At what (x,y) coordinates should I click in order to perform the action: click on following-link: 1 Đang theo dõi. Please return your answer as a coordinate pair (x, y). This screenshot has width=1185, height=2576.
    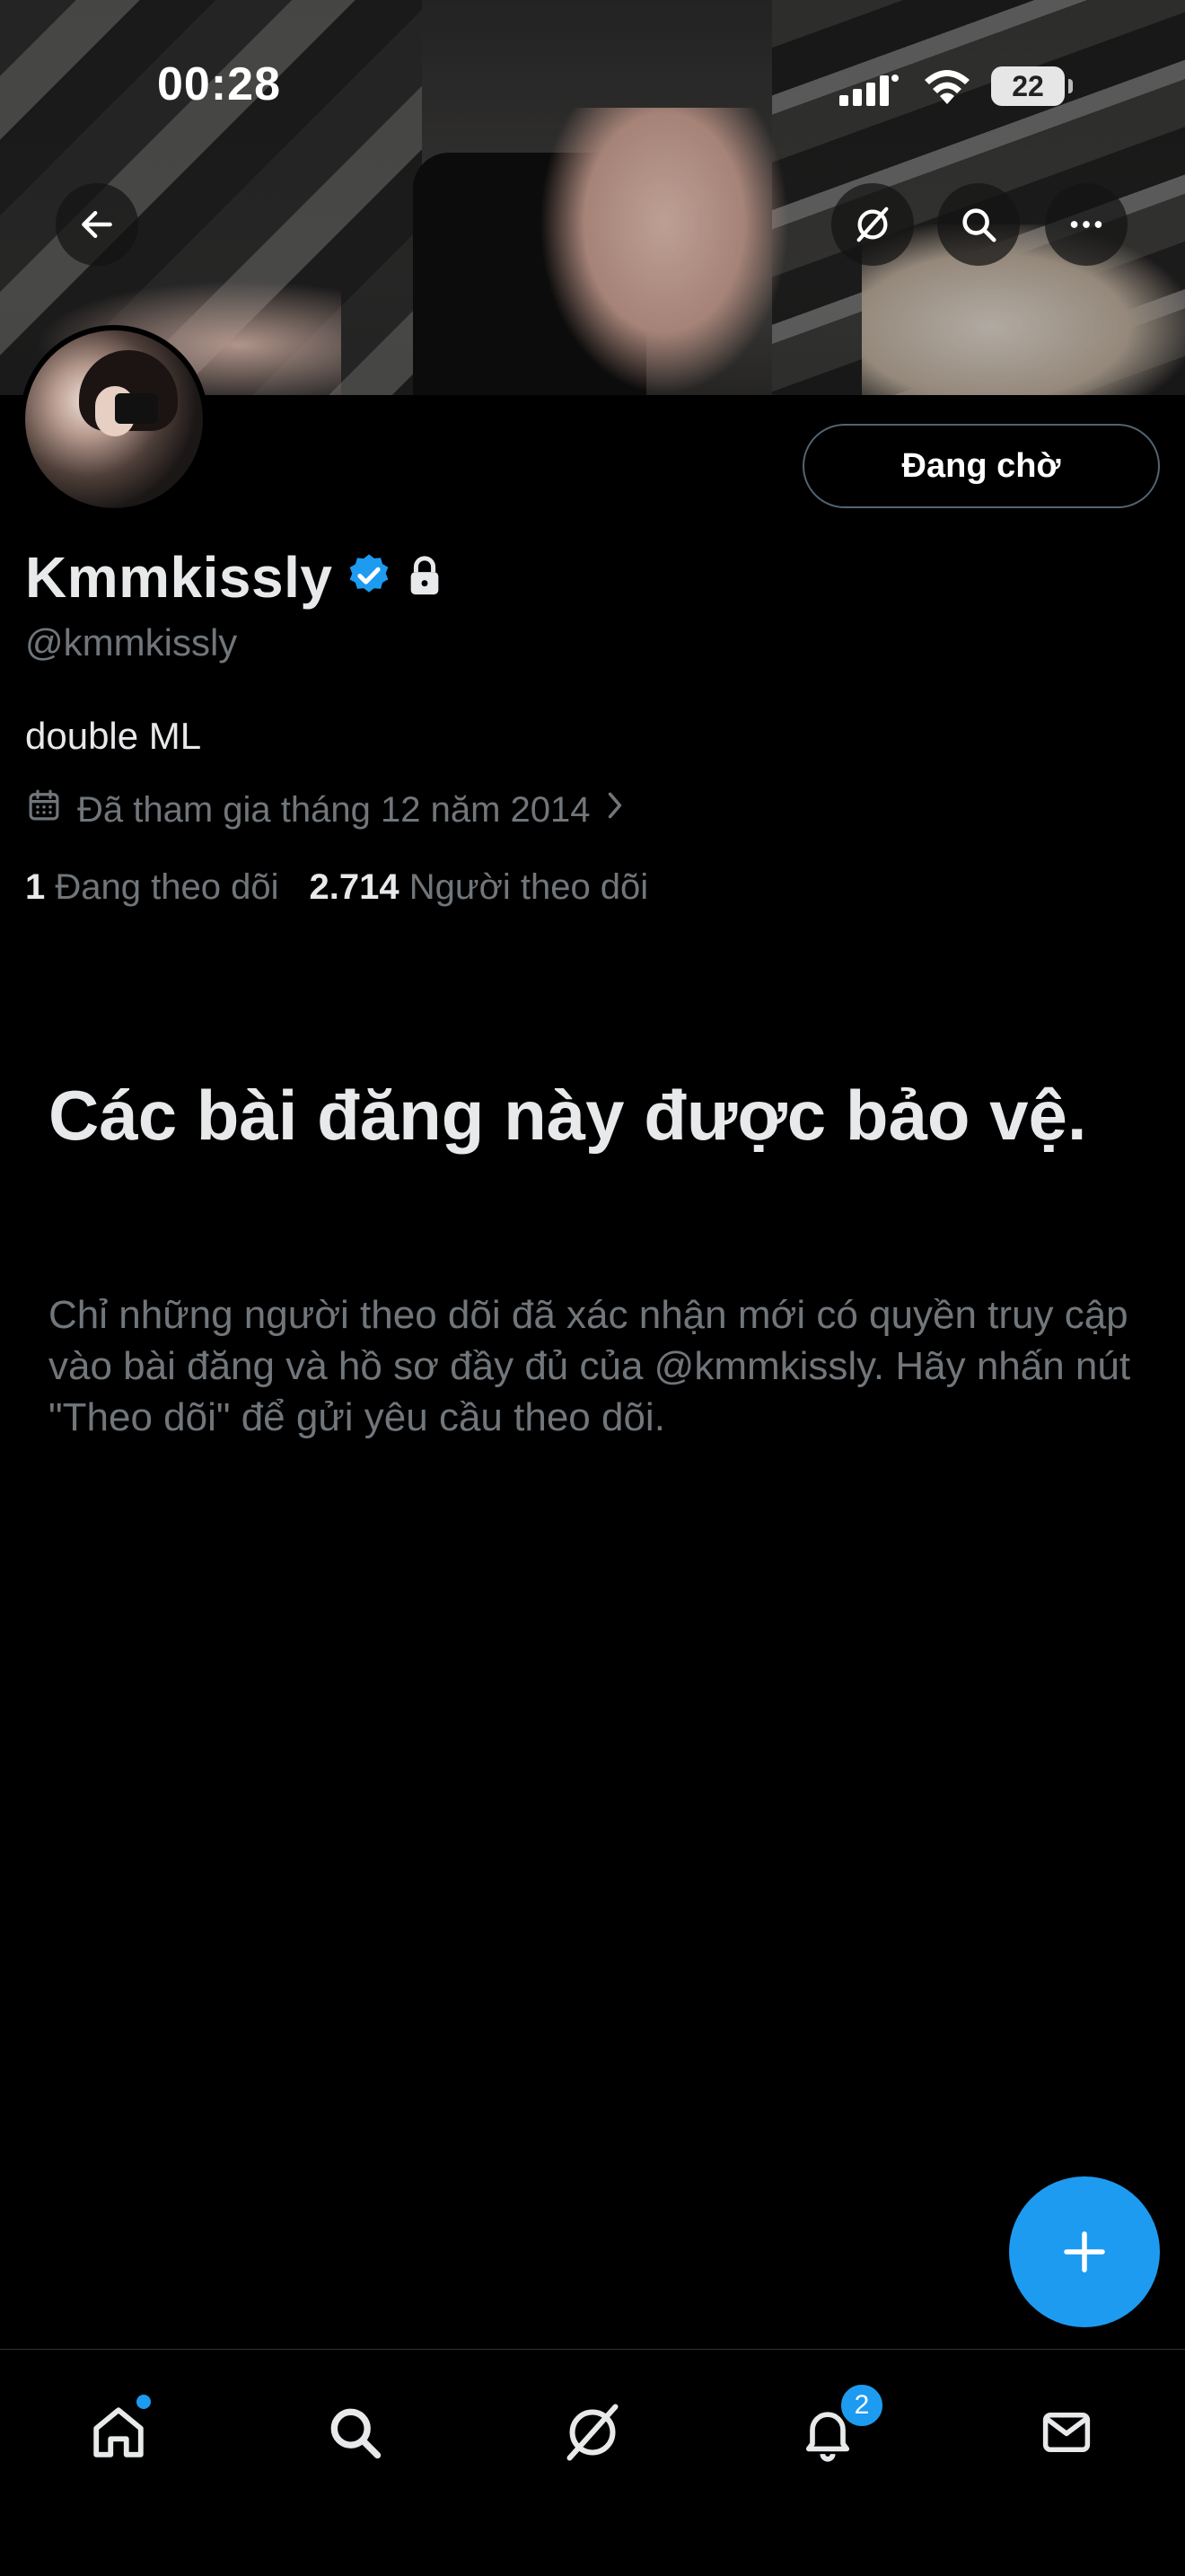
    Looking at the image, I should click on (151, 887).